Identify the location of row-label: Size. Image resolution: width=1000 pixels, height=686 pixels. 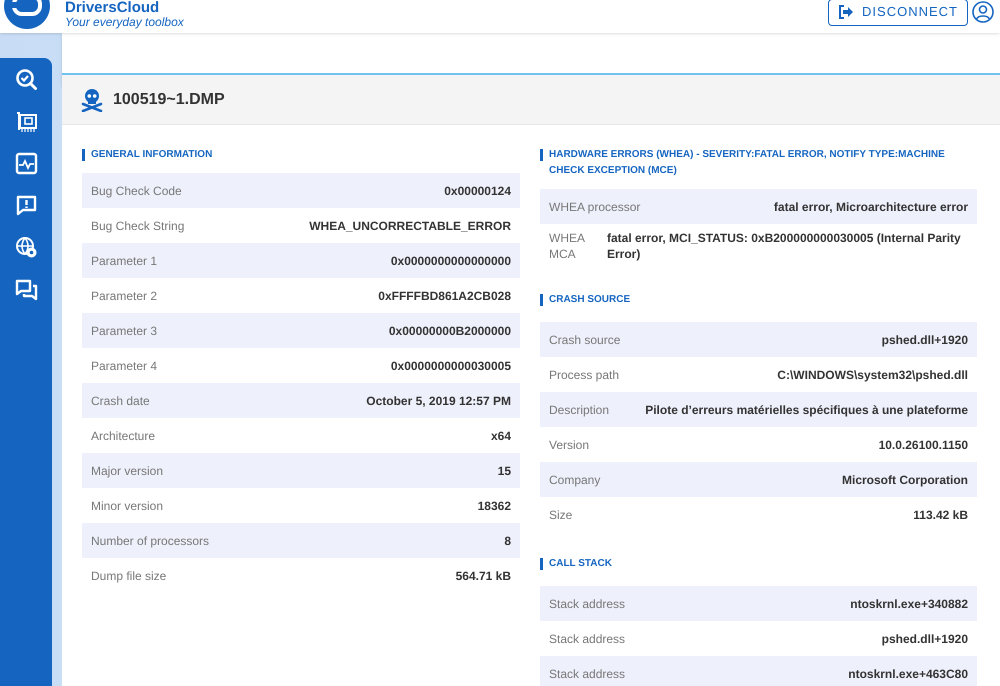
(560, 515).